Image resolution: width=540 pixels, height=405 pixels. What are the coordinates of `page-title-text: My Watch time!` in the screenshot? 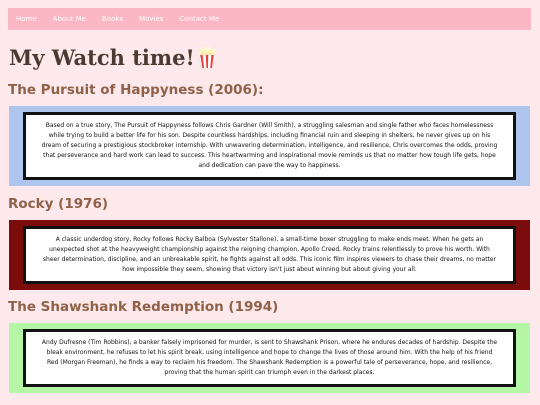 It's located at (102, 57).